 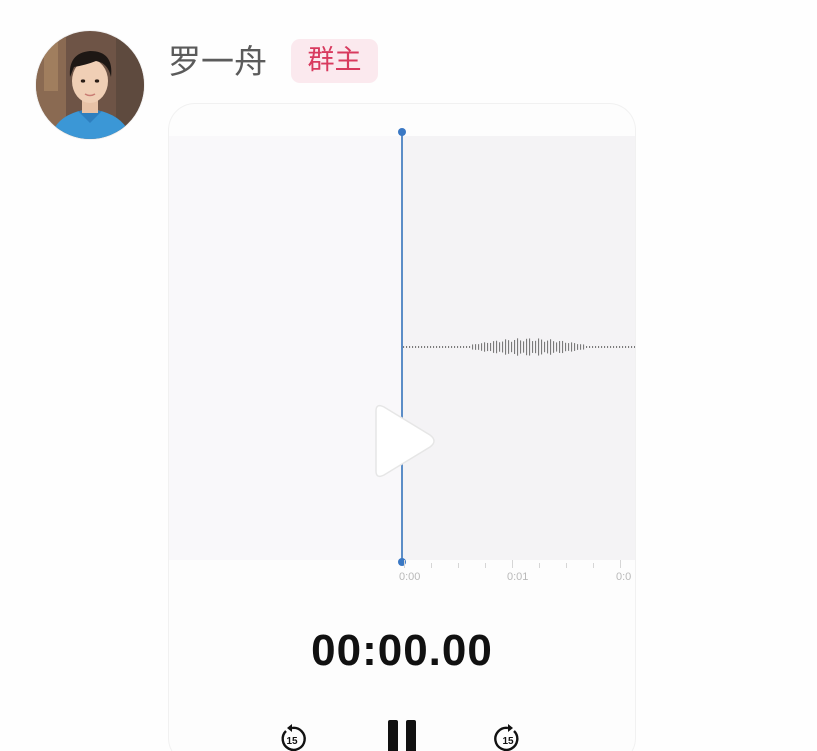 What do you see at coordinates (508, 741) in the screenshot?
I see `skip-forward-seconds: 15` at bounding box center [508, 741].